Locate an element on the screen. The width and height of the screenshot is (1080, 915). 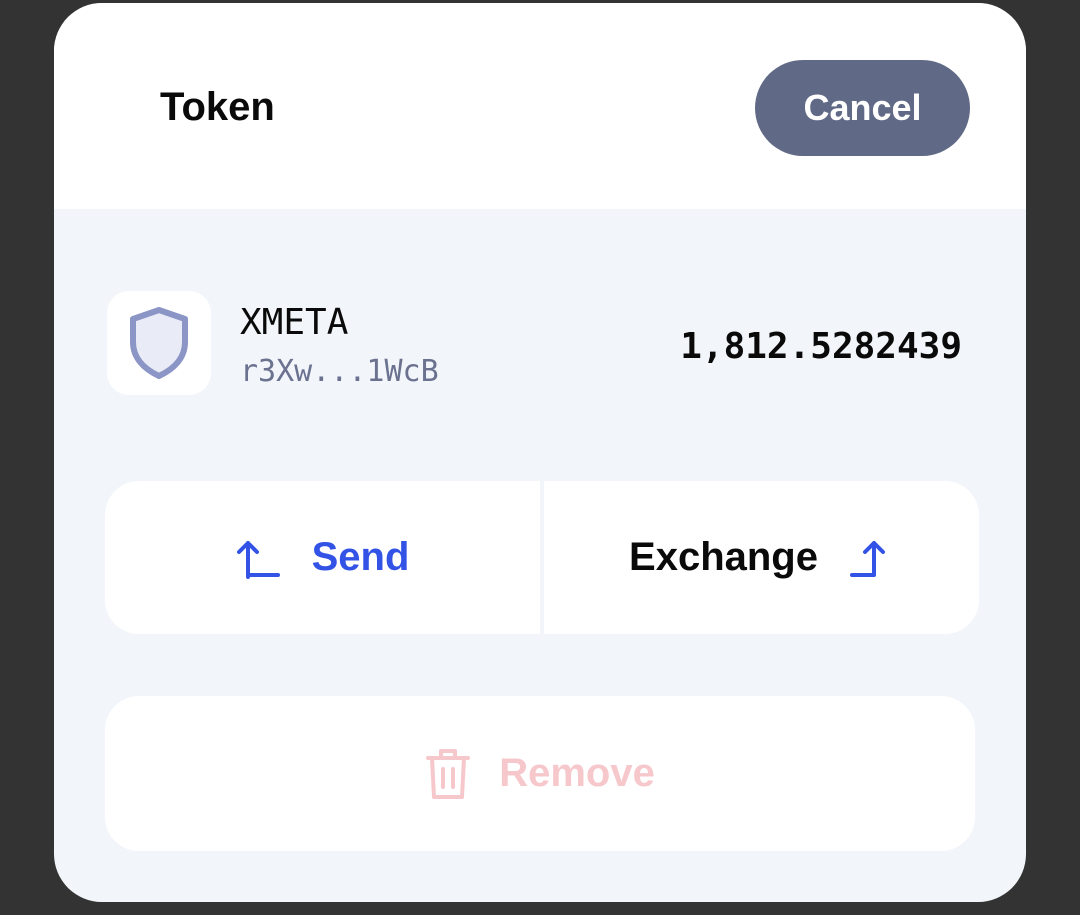
action-card: Send Exchange is located at coordinates (542, 557).